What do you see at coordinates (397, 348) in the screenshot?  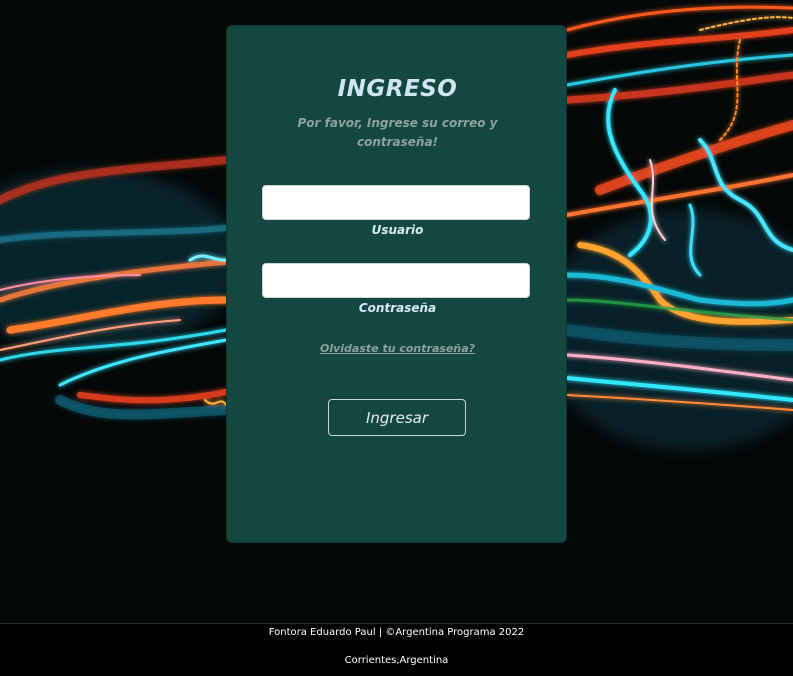 I see `forgot-password-link: Olvidaste tu contraseña?` at bounding box center [397, 348].